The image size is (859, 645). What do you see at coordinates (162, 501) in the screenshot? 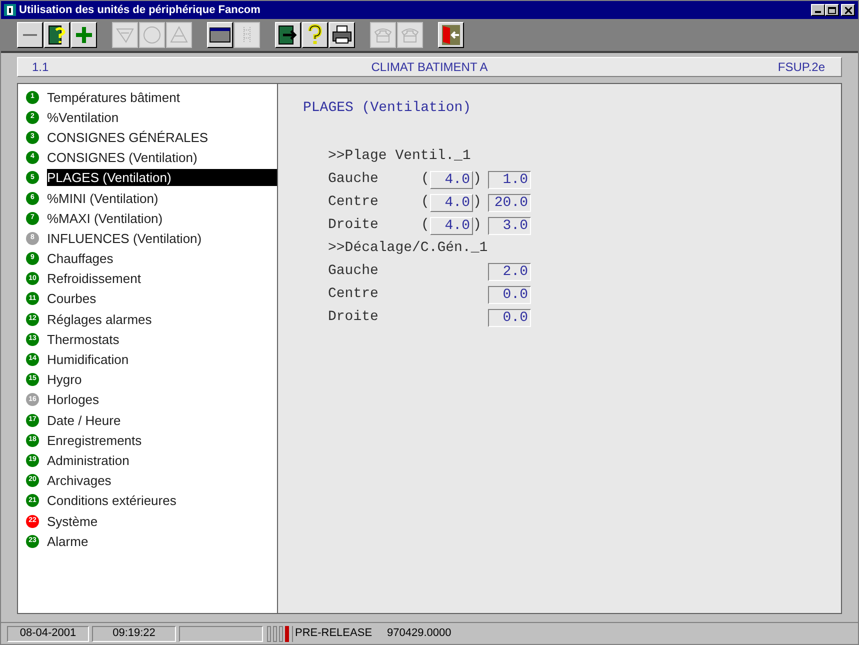
I see `menu-item: Conditions extérieures` at bounding box center [162, 501].